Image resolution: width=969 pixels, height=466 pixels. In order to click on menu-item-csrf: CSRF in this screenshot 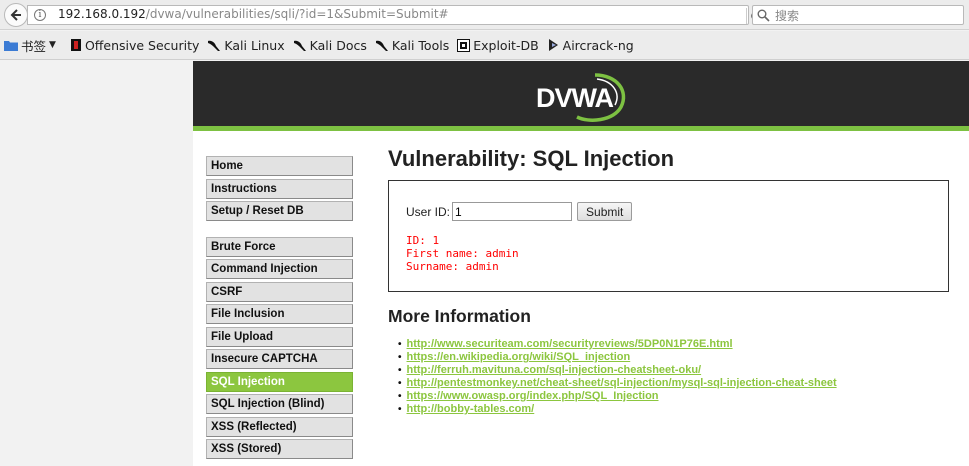, I will do `click(279, 291)`.